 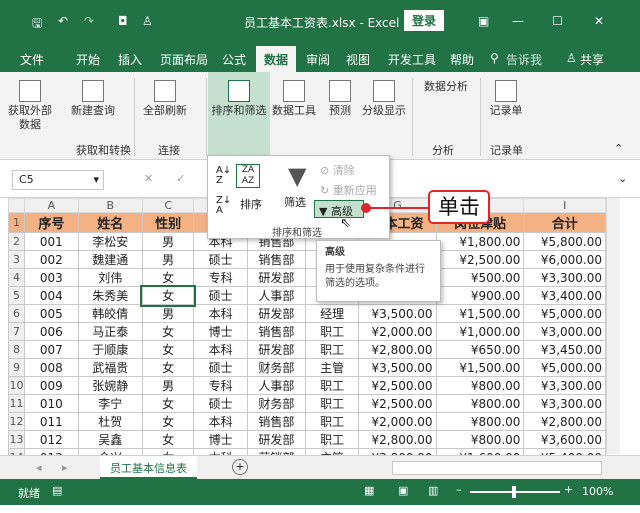 What do you see at coordinates (295, 202) in the screenshot?
I see `filter-button: 筛选` at bounding box center [295, 202].